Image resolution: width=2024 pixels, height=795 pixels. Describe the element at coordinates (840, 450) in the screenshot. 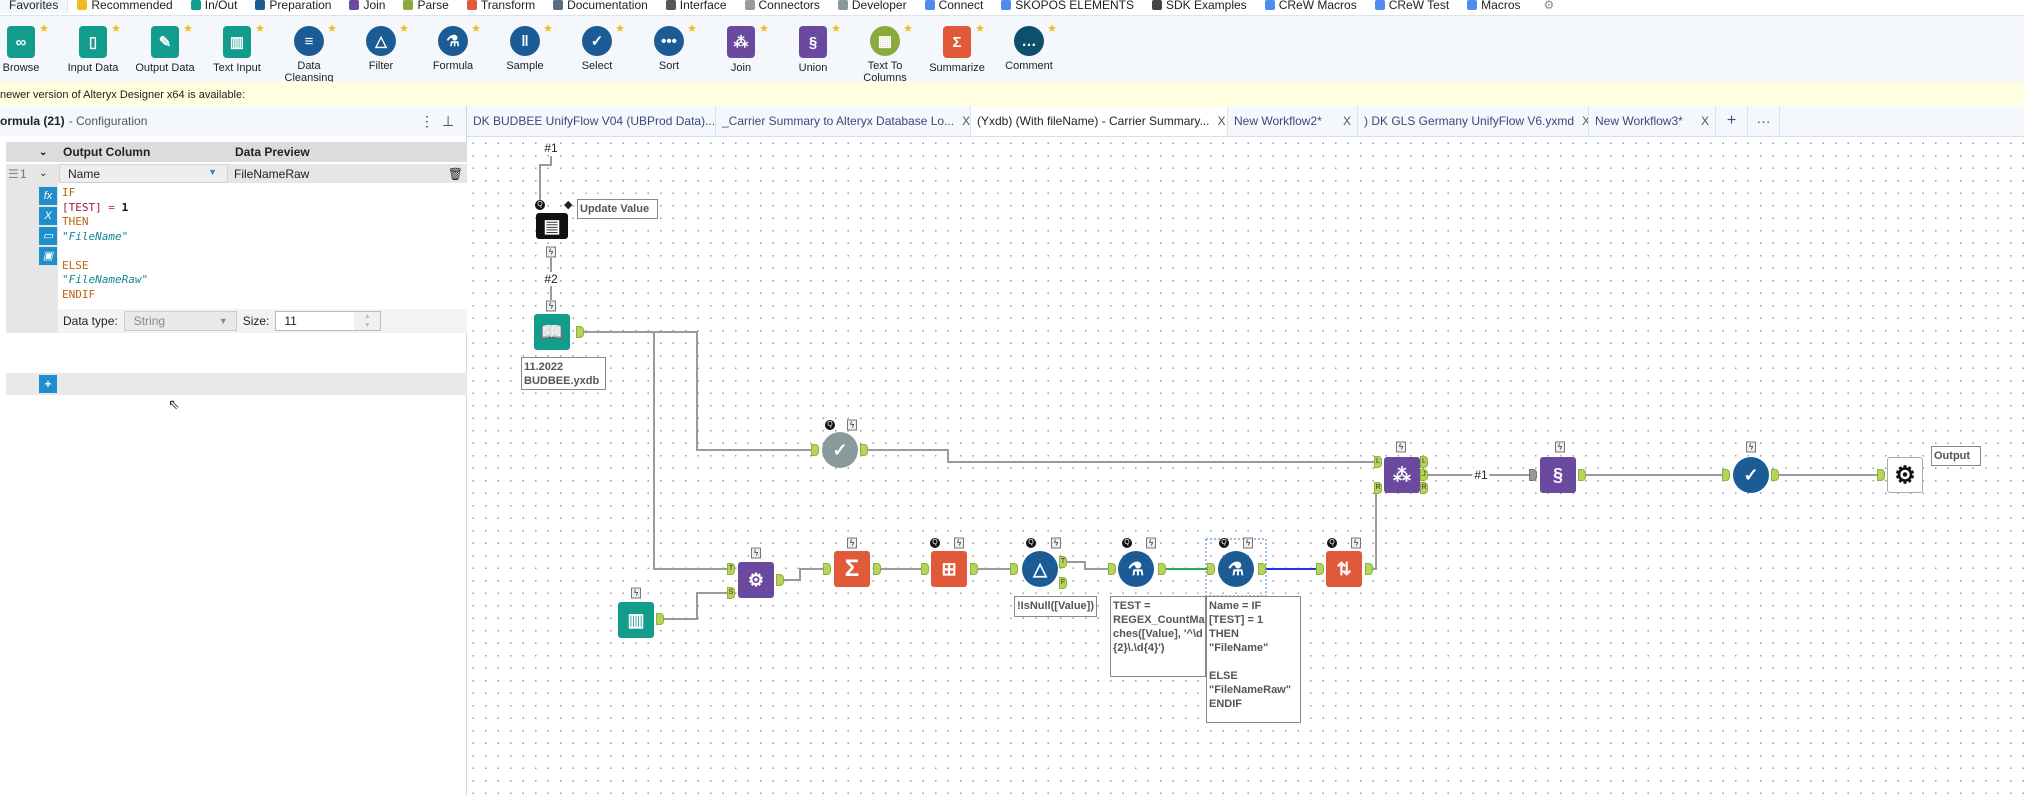

I see `select-tool-disabled-check-icon: ✓` at that location.